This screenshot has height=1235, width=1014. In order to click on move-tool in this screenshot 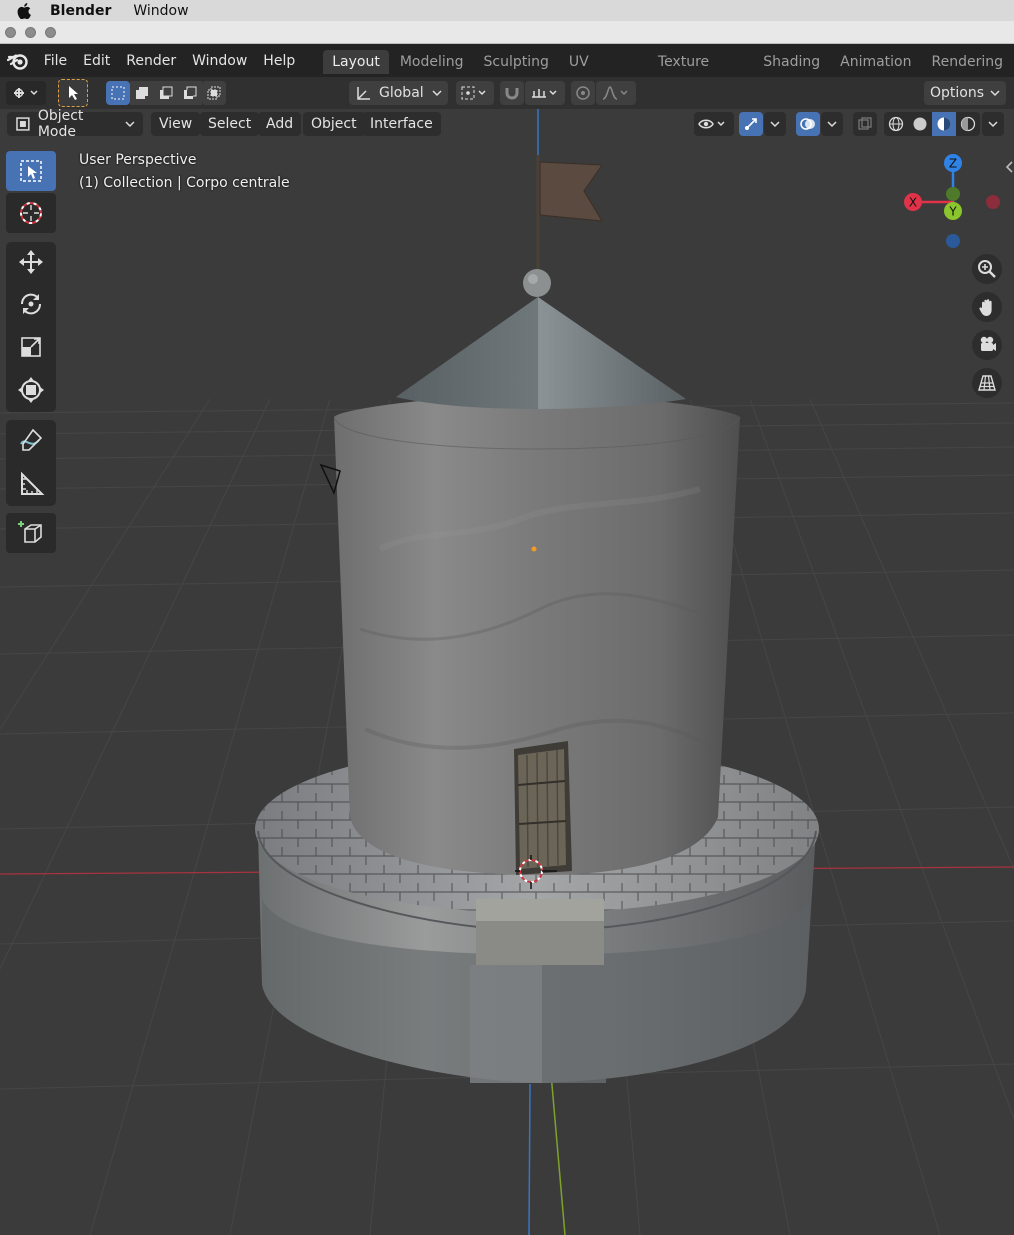, I will do `click(31, 262)`.